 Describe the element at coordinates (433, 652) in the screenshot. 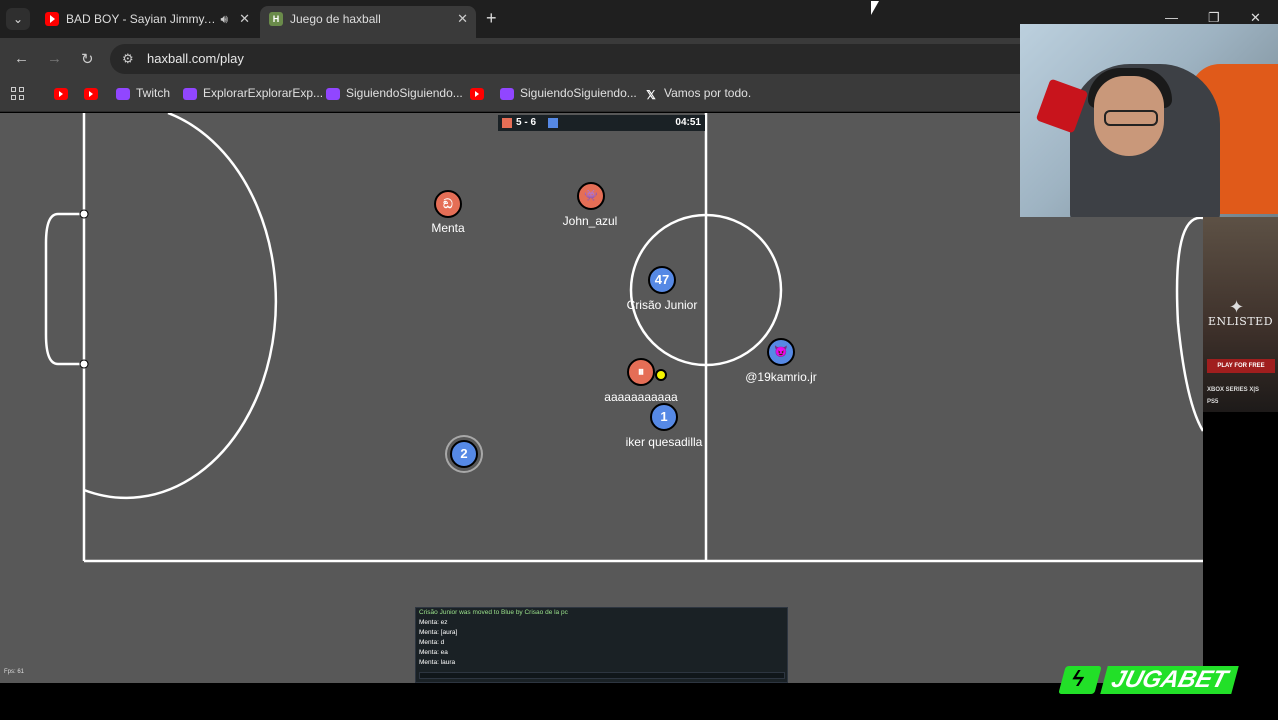

I see `chat-message: Menta: ea` at that location.